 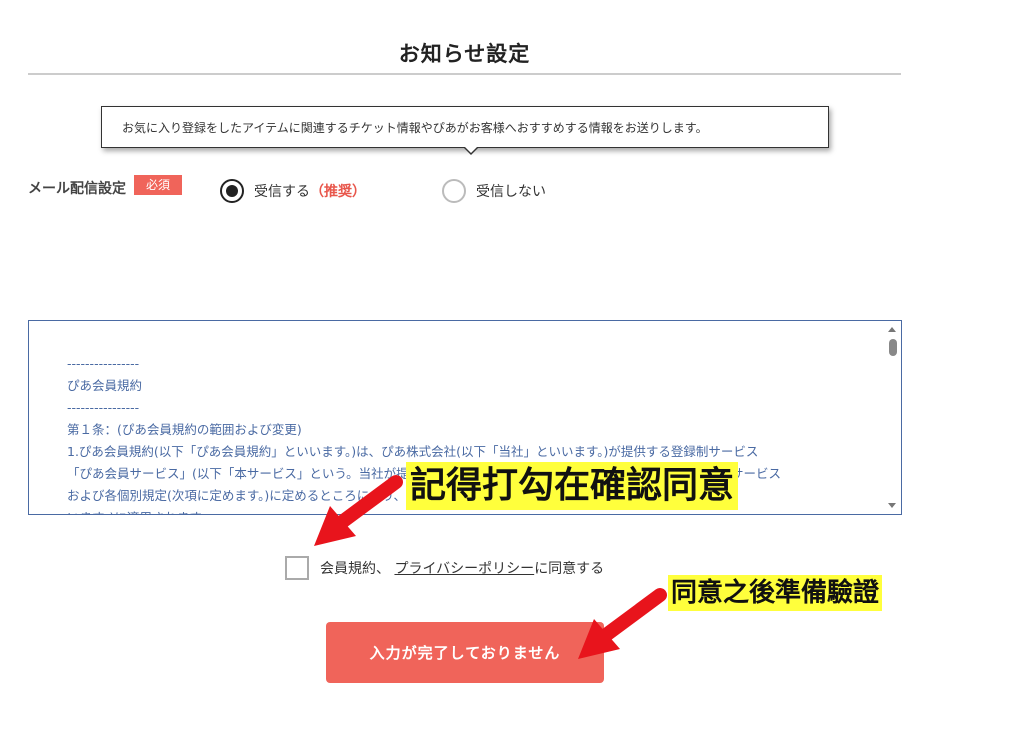 I want to click on scroll-thumb, so click(x=893, y=347).